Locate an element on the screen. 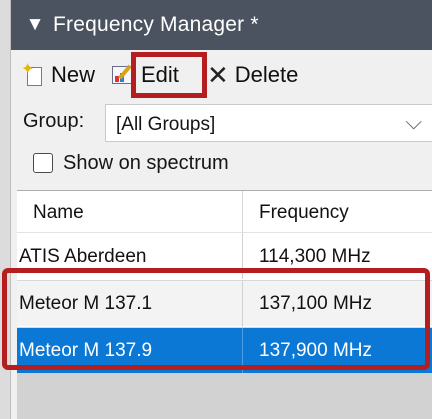 The height and width of the screenshot is (419, 432). panel-title-bar: ▼ Frequency Manager * is located at coordinates (221, 25).